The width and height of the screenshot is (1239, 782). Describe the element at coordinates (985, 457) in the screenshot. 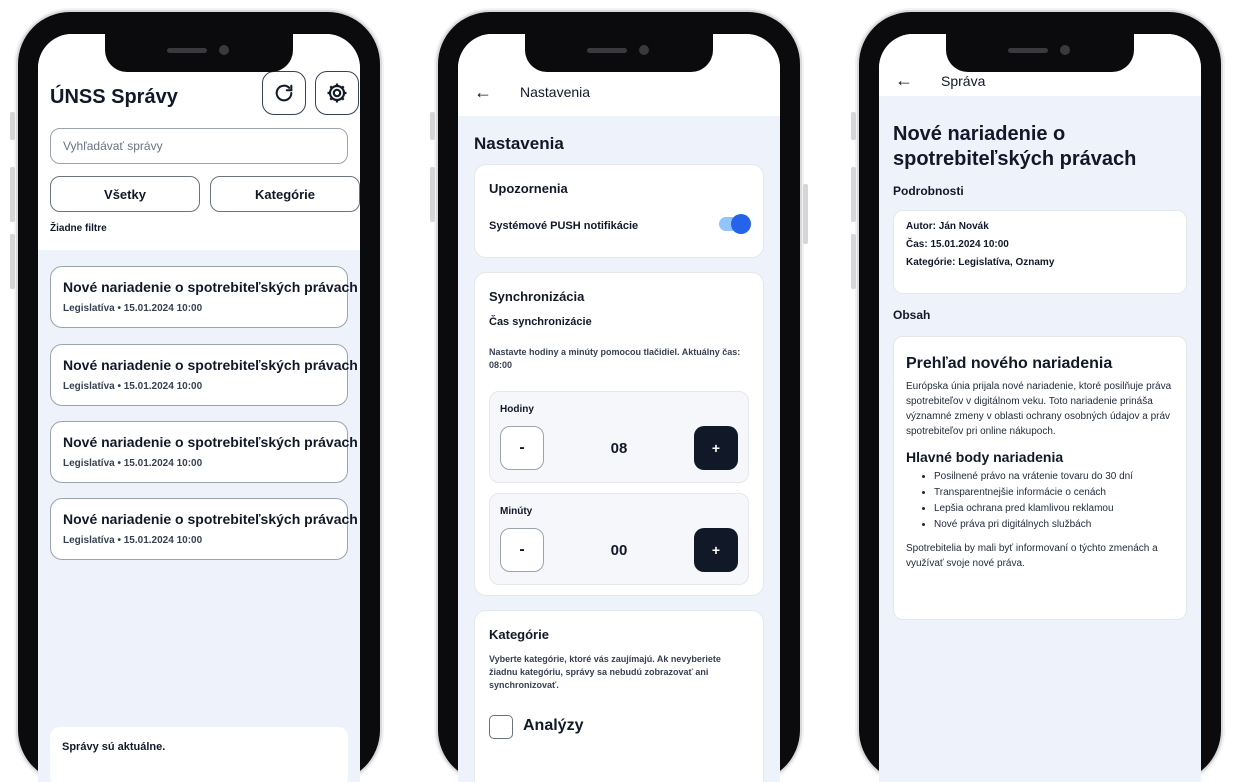

I see `content-subtitle: Hlavné body nariadenia` at that location.